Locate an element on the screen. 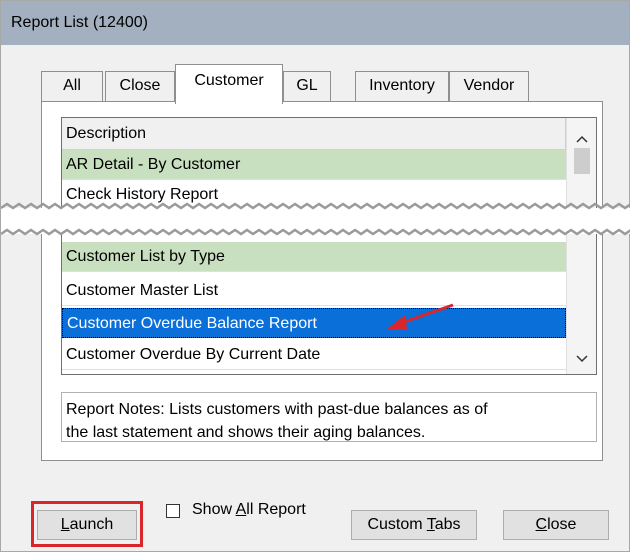 This screenshot has height=552, width=630. scrollbar-graphics is located at coordinates (582, 249).